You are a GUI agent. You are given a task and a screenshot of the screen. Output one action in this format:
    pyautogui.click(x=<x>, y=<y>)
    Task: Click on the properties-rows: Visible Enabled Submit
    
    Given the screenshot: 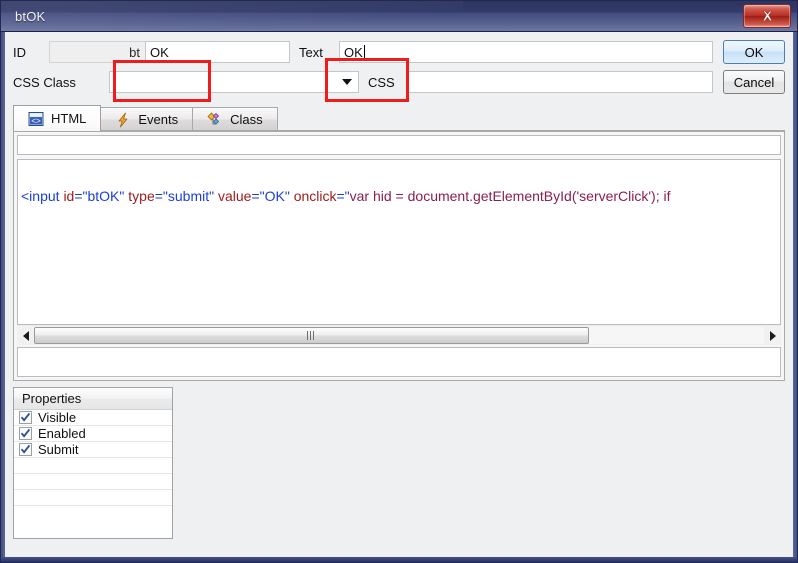 What is the action you would take?
    pyautogui.click(x=93, y=458)
    